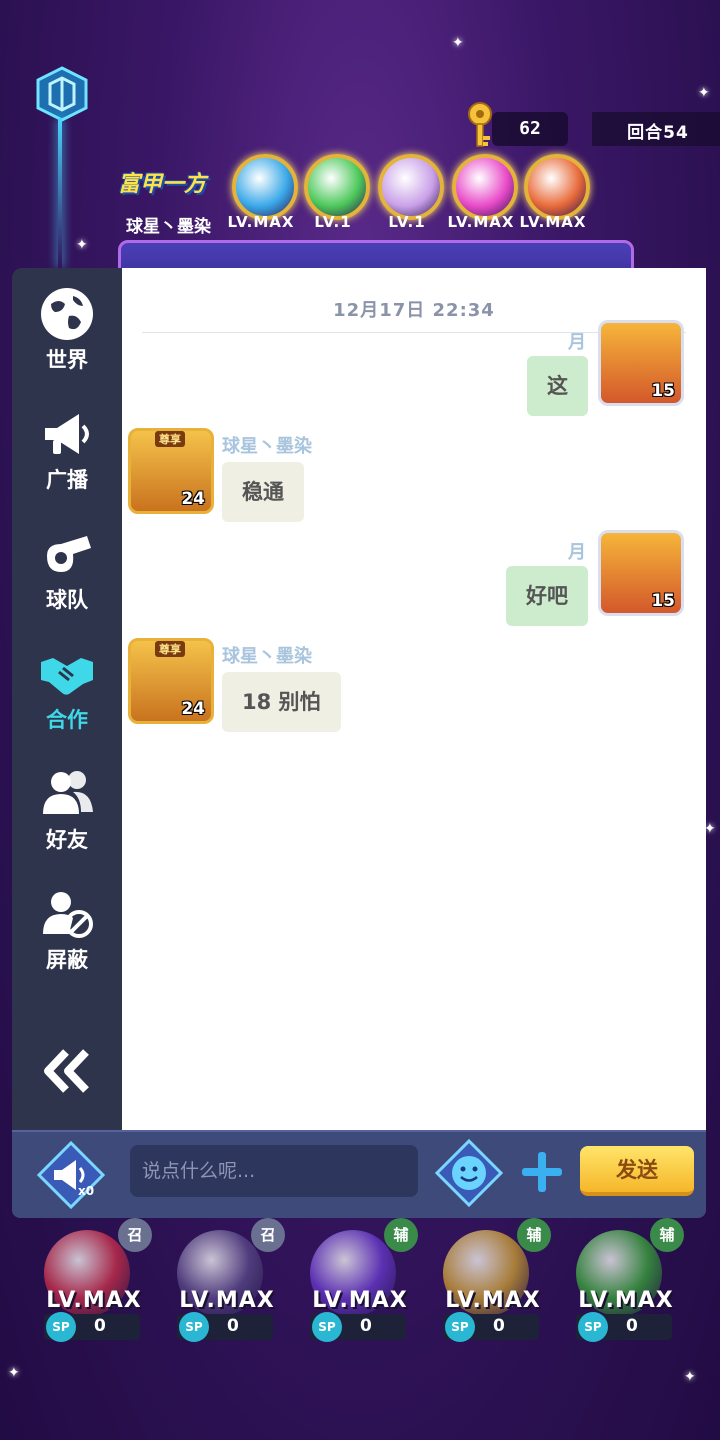 This screenshot has width=720, height=1440. I want to click on swords-icon, so click(265, 187).